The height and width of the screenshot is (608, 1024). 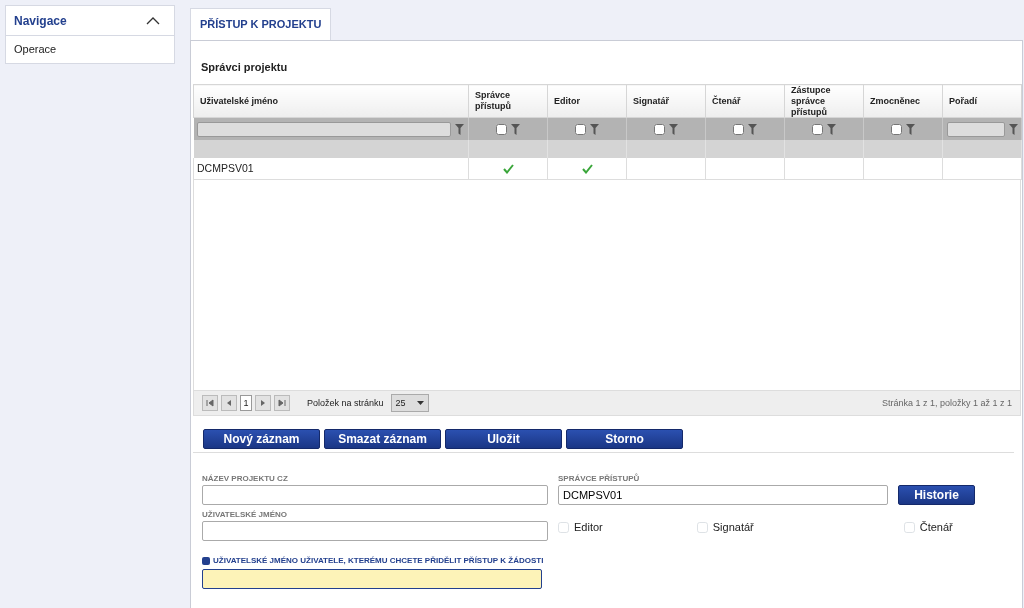 I want to click on caret-down-icon, so click(x=420, y=403).